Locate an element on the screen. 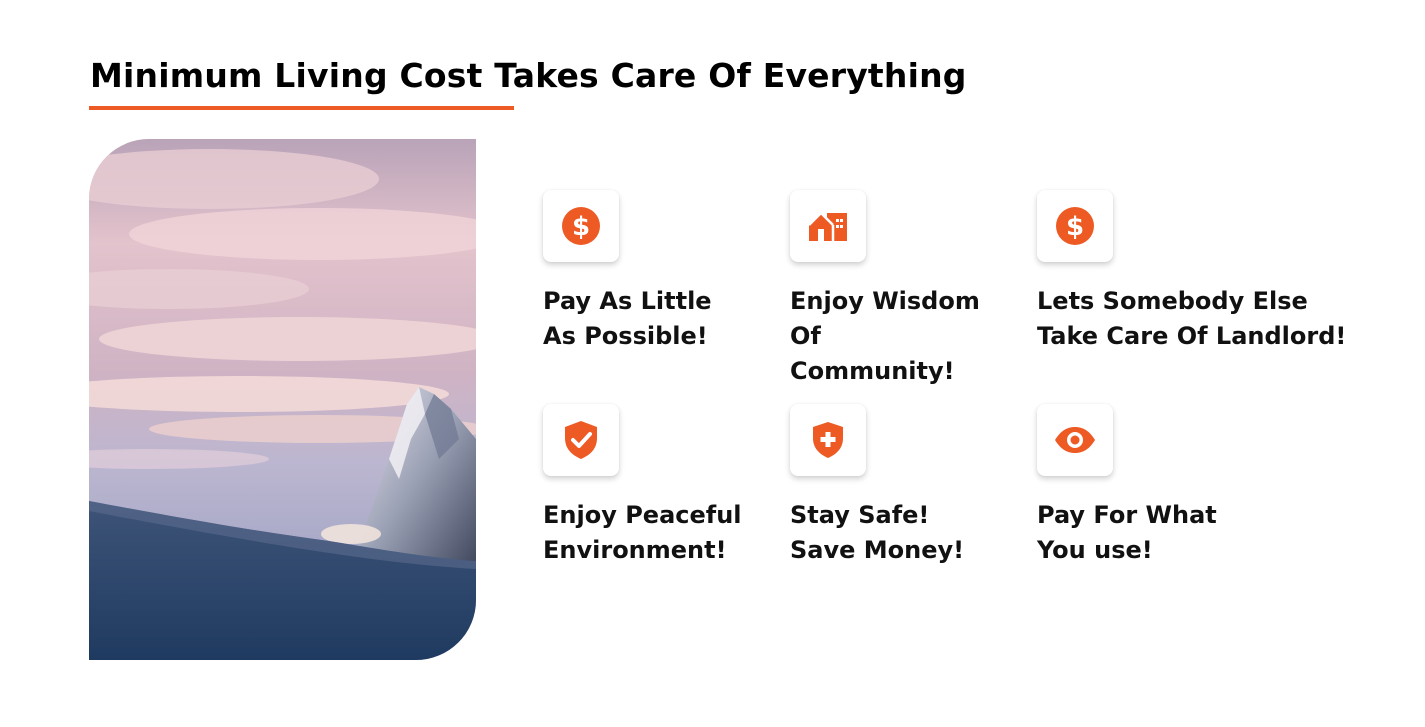  heading-underline is located at coordinates (301, 108).